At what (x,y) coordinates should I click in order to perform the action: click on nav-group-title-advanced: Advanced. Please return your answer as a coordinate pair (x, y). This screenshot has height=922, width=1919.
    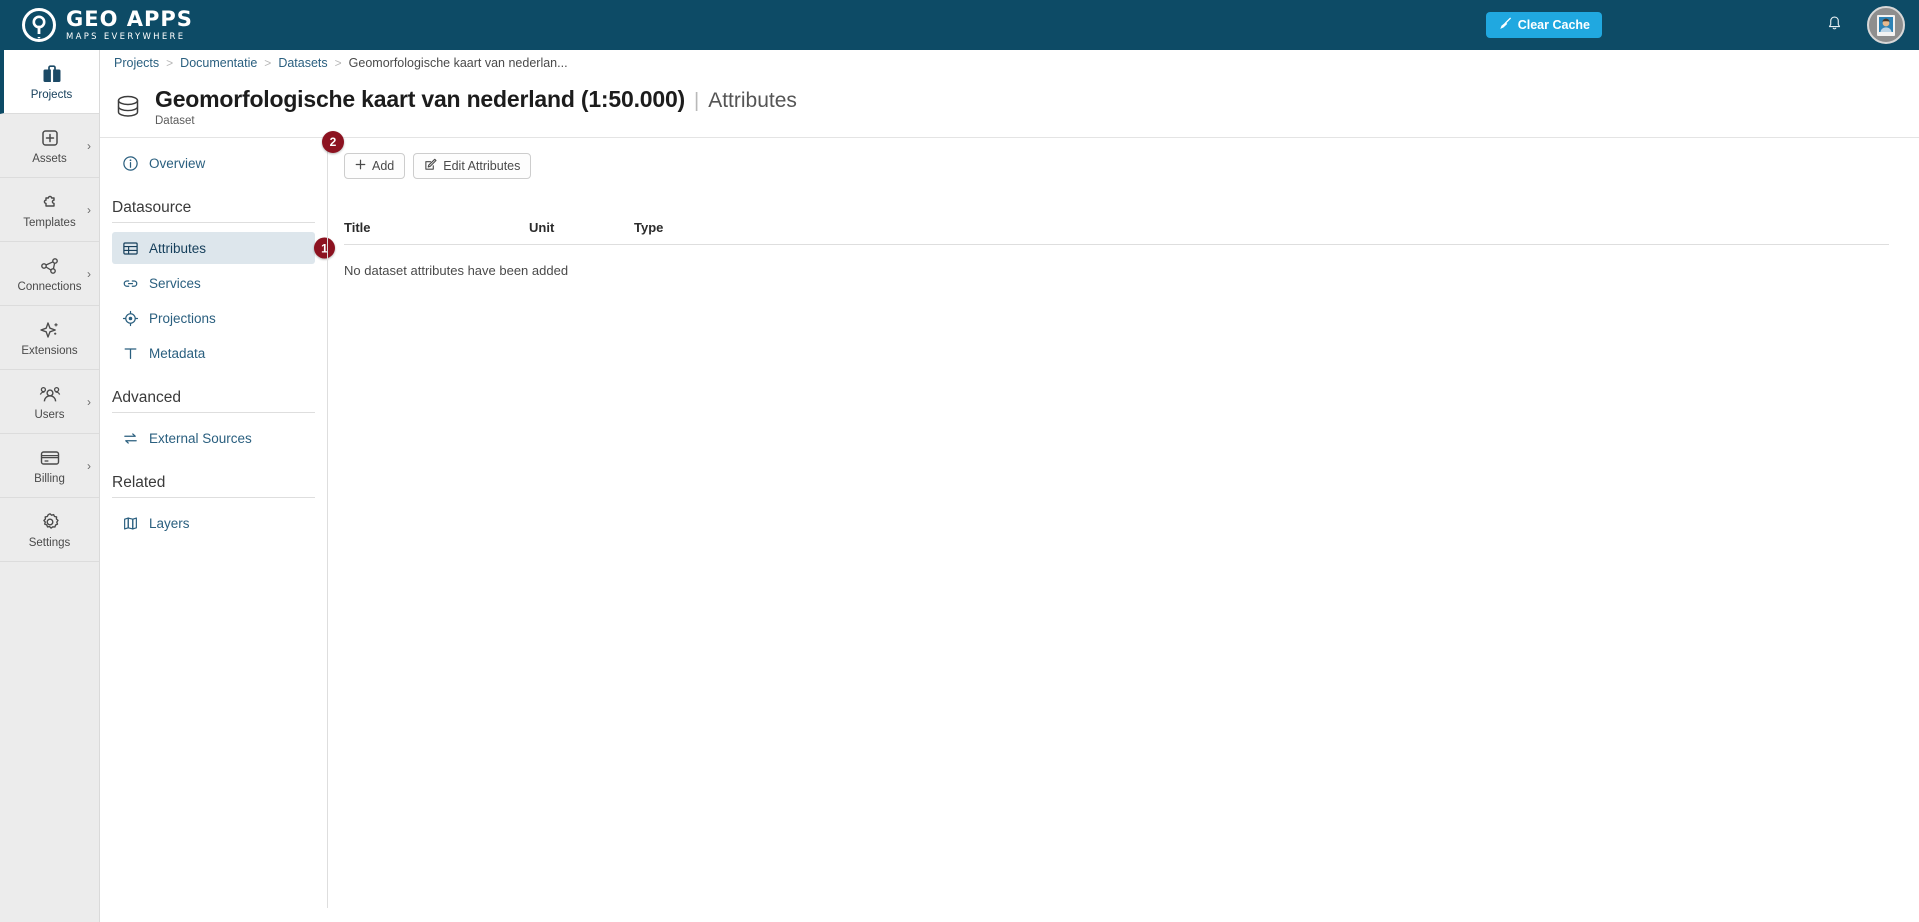
    Looking at the image, I should click on (146, 397).